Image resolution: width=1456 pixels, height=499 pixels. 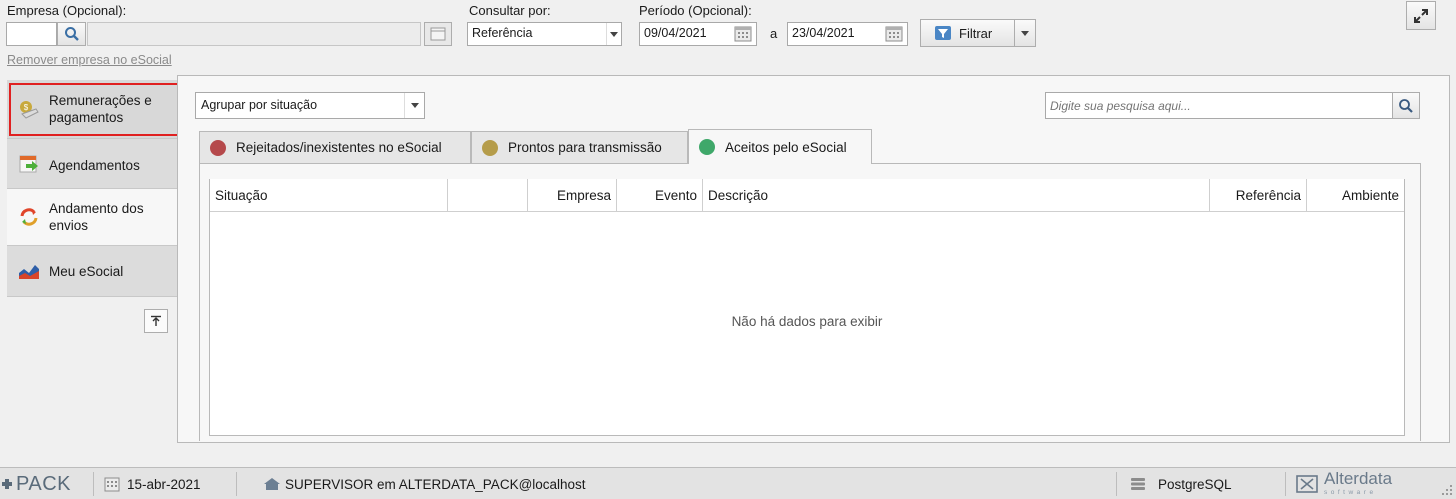 What do you see at coordinates (86, 271) in the screenshot?
I see `sidebar-item-label: Meu eSocial` at bounding box center [86, 271].